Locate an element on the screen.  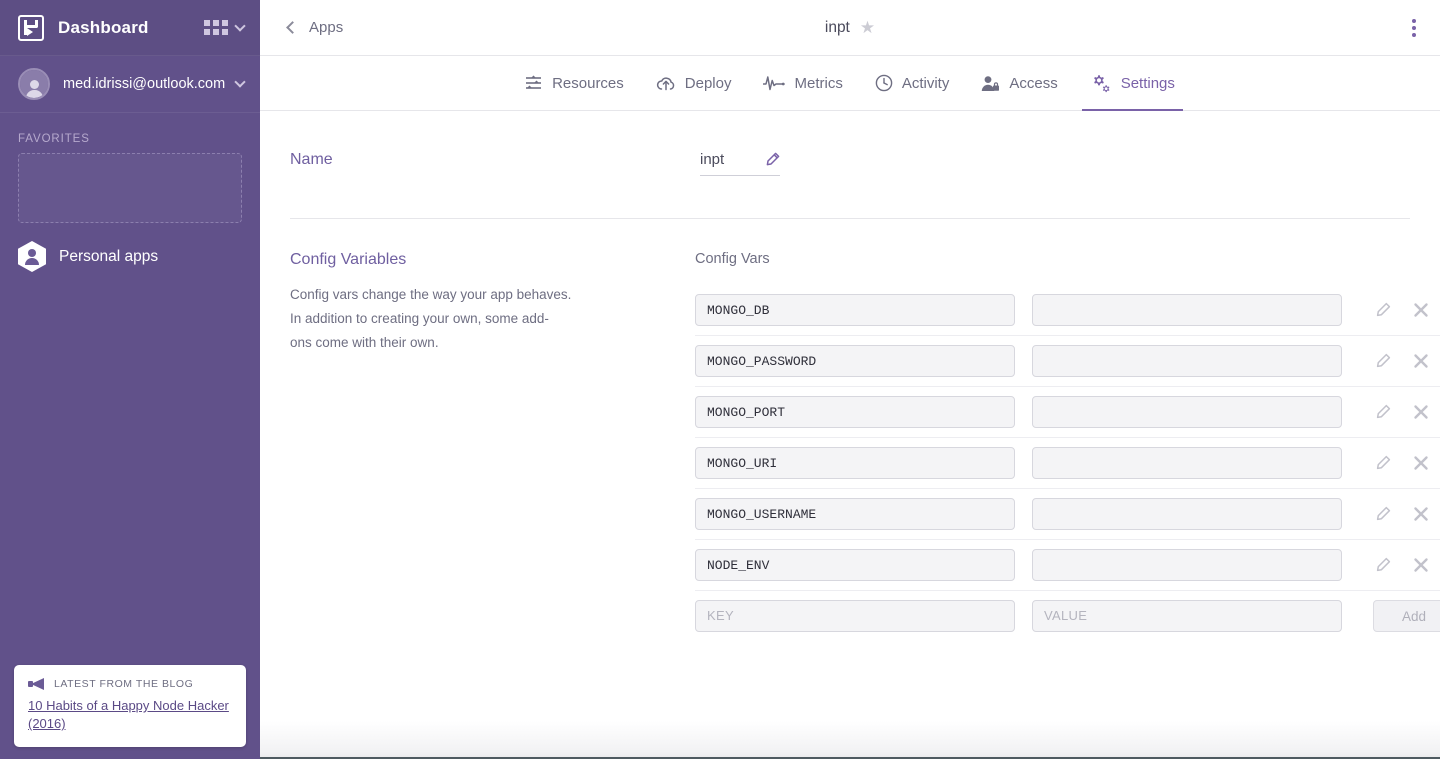
name-section-left: Name is located at coordinates (480, 163).